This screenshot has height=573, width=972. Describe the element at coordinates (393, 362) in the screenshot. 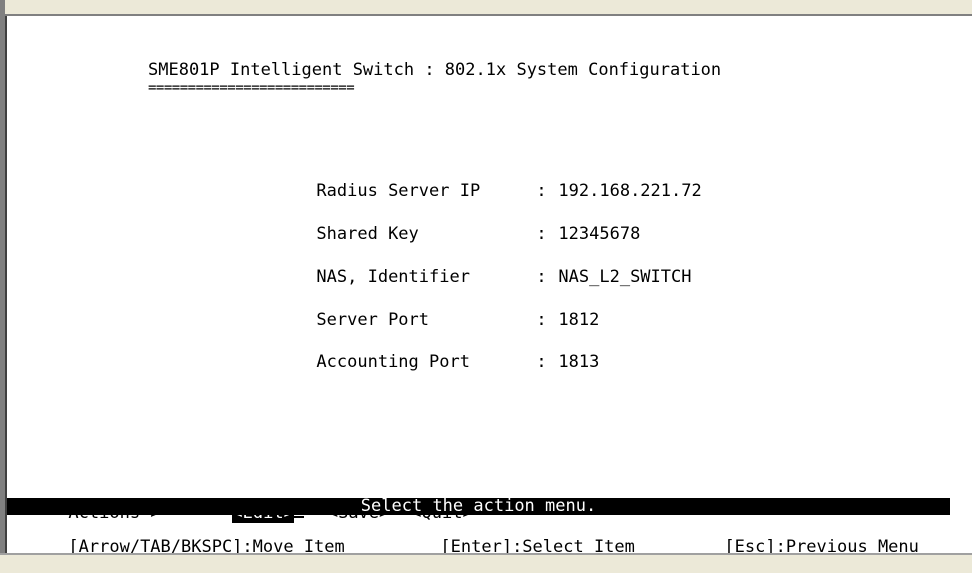

I see `field-label: Accounting Port` at that location.